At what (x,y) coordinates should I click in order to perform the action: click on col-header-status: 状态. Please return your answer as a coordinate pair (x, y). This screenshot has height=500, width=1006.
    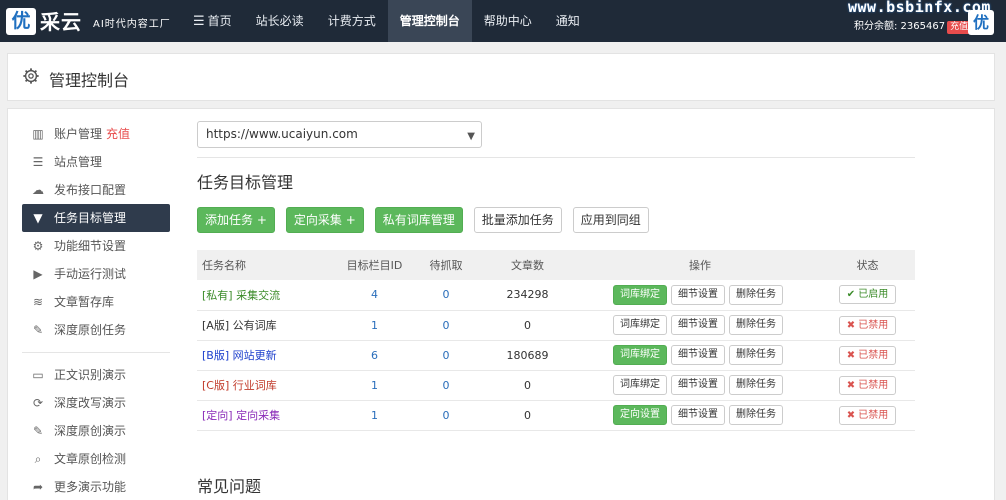
    Looking at the image, I should click on (867, 265).